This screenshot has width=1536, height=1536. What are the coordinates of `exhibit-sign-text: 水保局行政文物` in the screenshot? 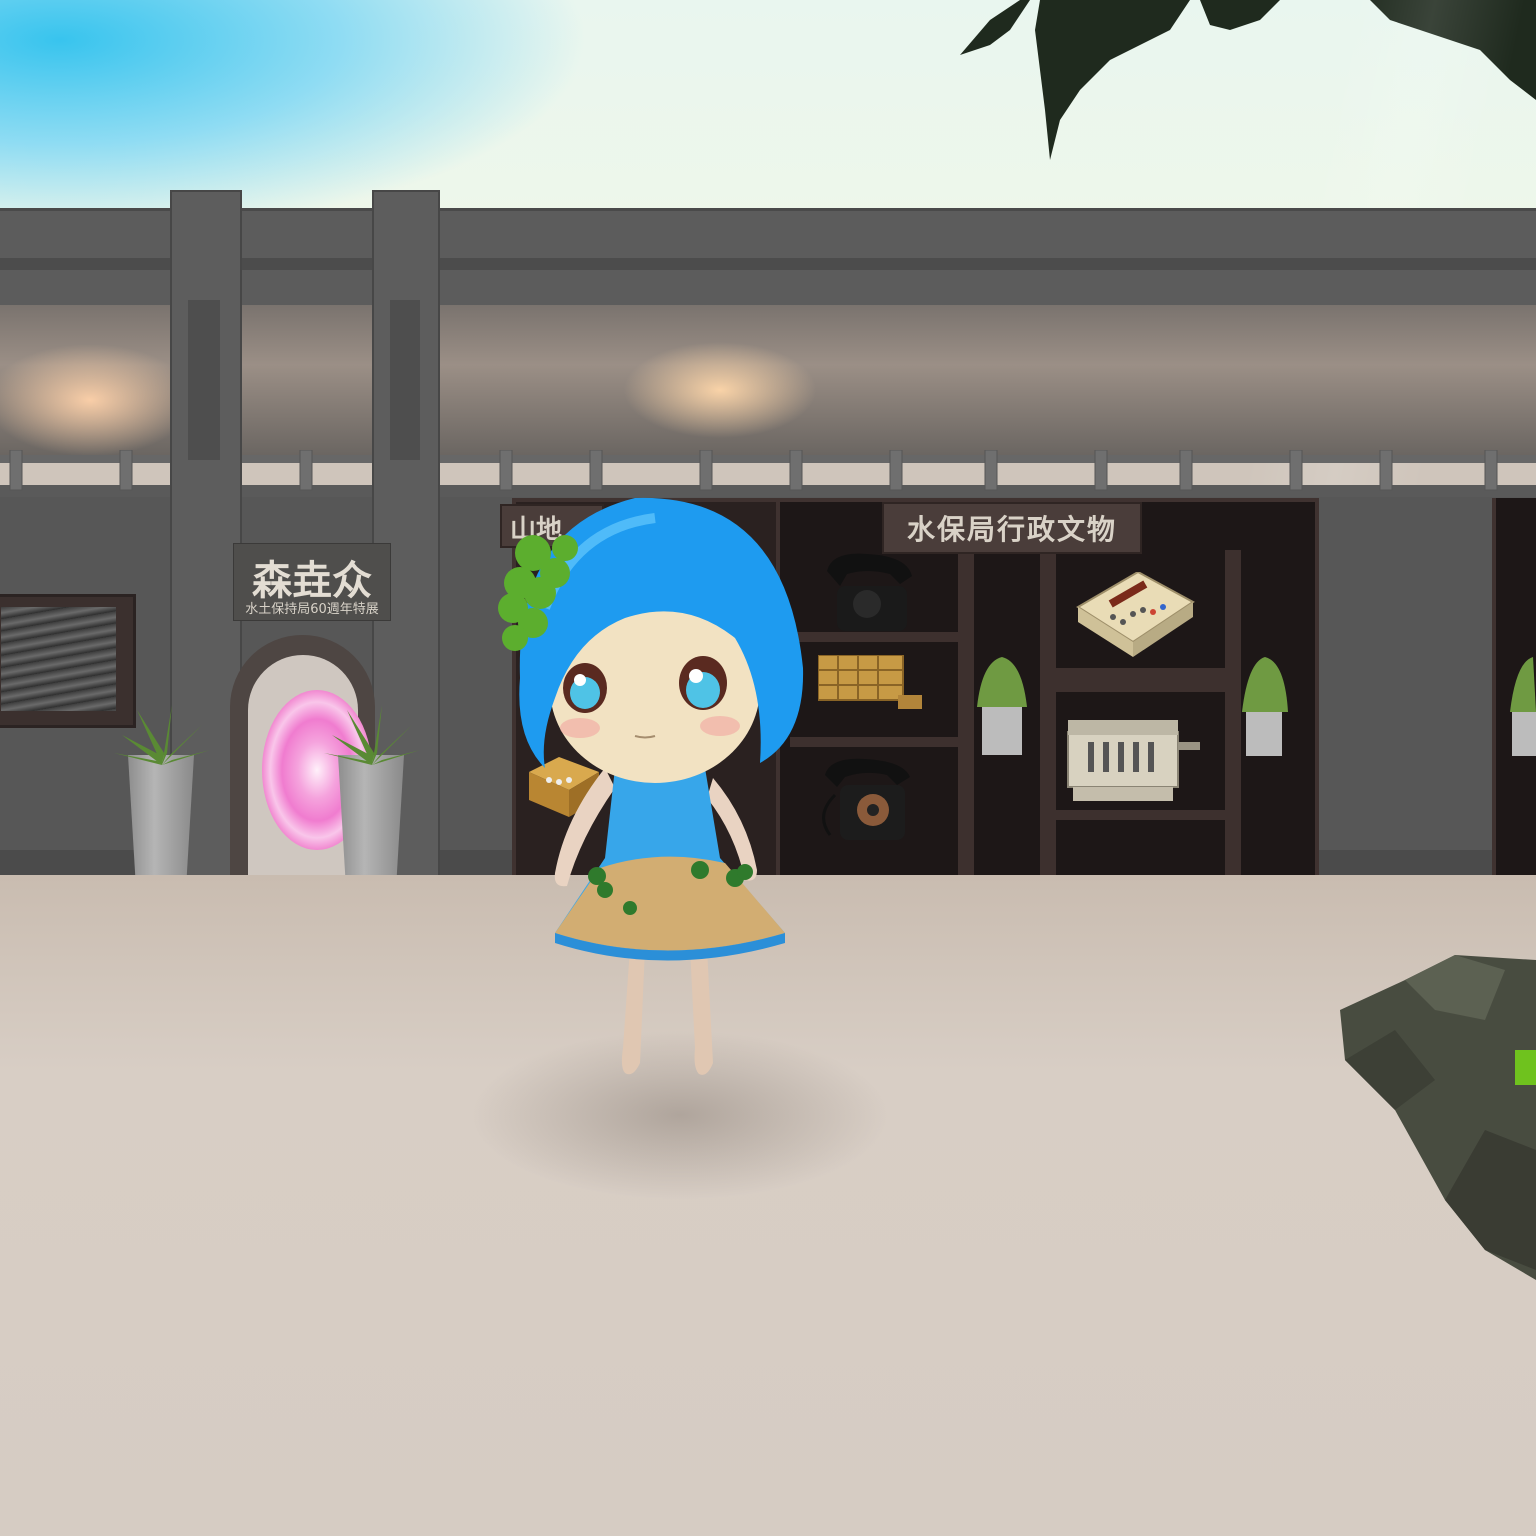 It's located at (1011, 529).